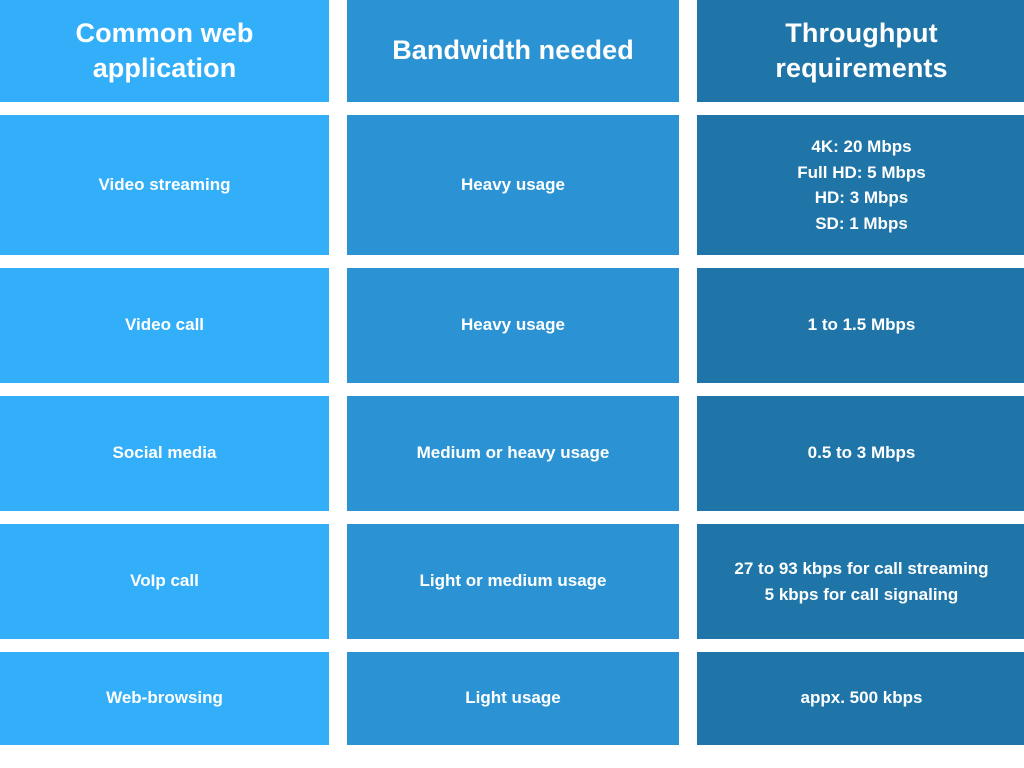  I want to click on row-gap-3-a, so click(338, 517).